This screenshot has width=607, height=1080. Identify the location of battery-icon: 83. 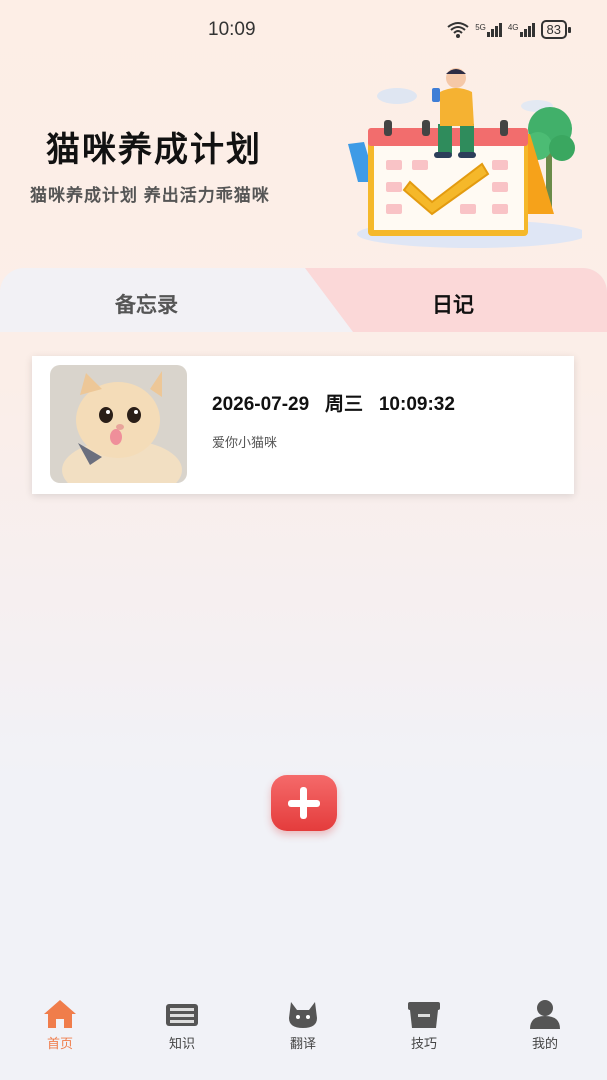
(555, 29).